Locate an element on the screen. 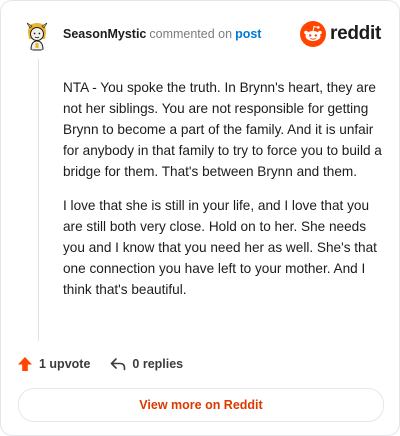  comment-header: SeasonMystic commented on post reddit is located at coordinates (199, 35).